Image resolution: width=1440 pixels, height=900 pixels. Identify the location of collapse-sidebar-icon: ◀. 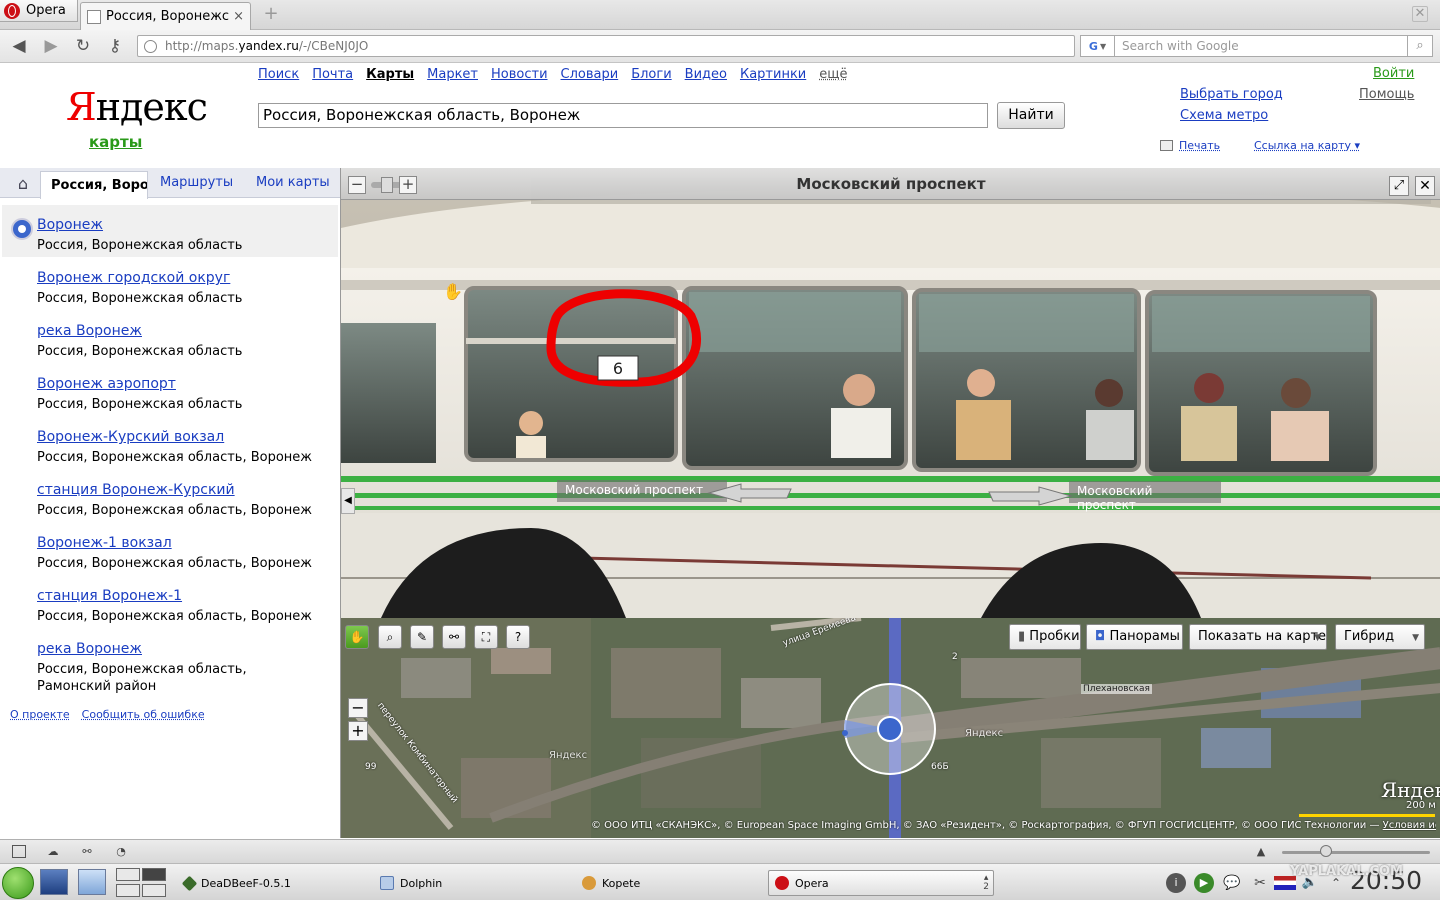
(348, 501).